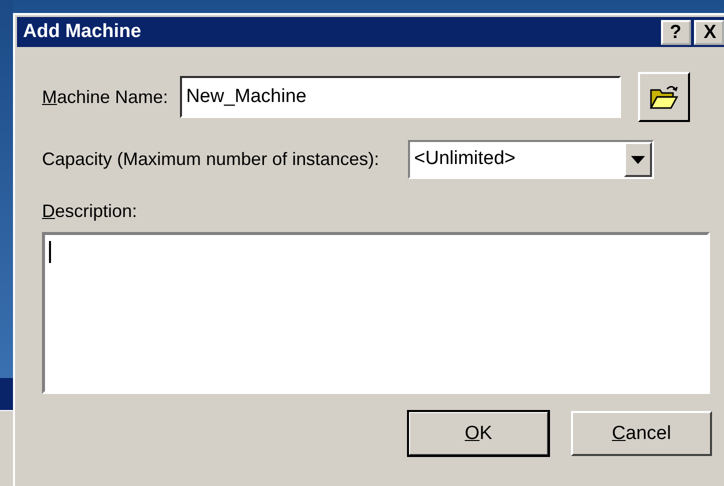 Image resolution: width=724 pixels, height=486 pixels. Describe the element at coordinates (90, 211) in the screenshot. I see `field-label: Description:` at that location.